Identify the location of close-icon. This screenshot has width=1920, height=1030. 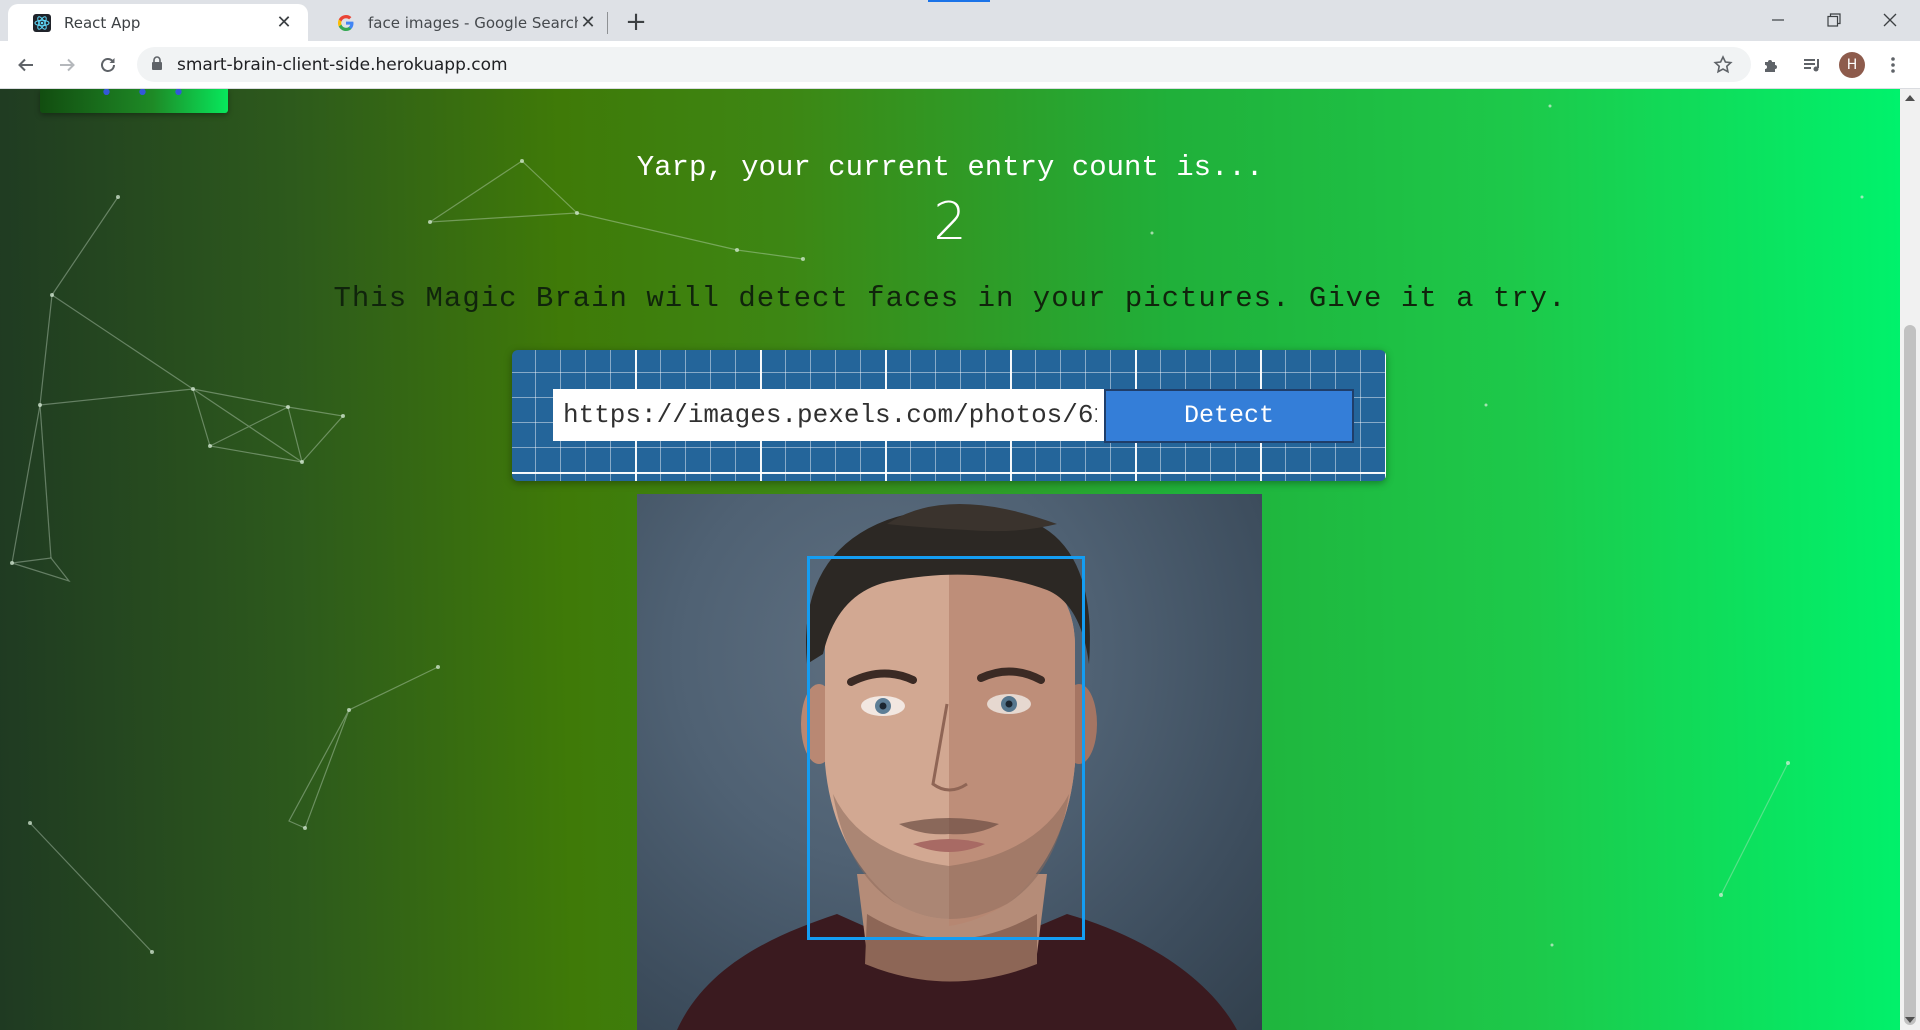
(1890, 20).